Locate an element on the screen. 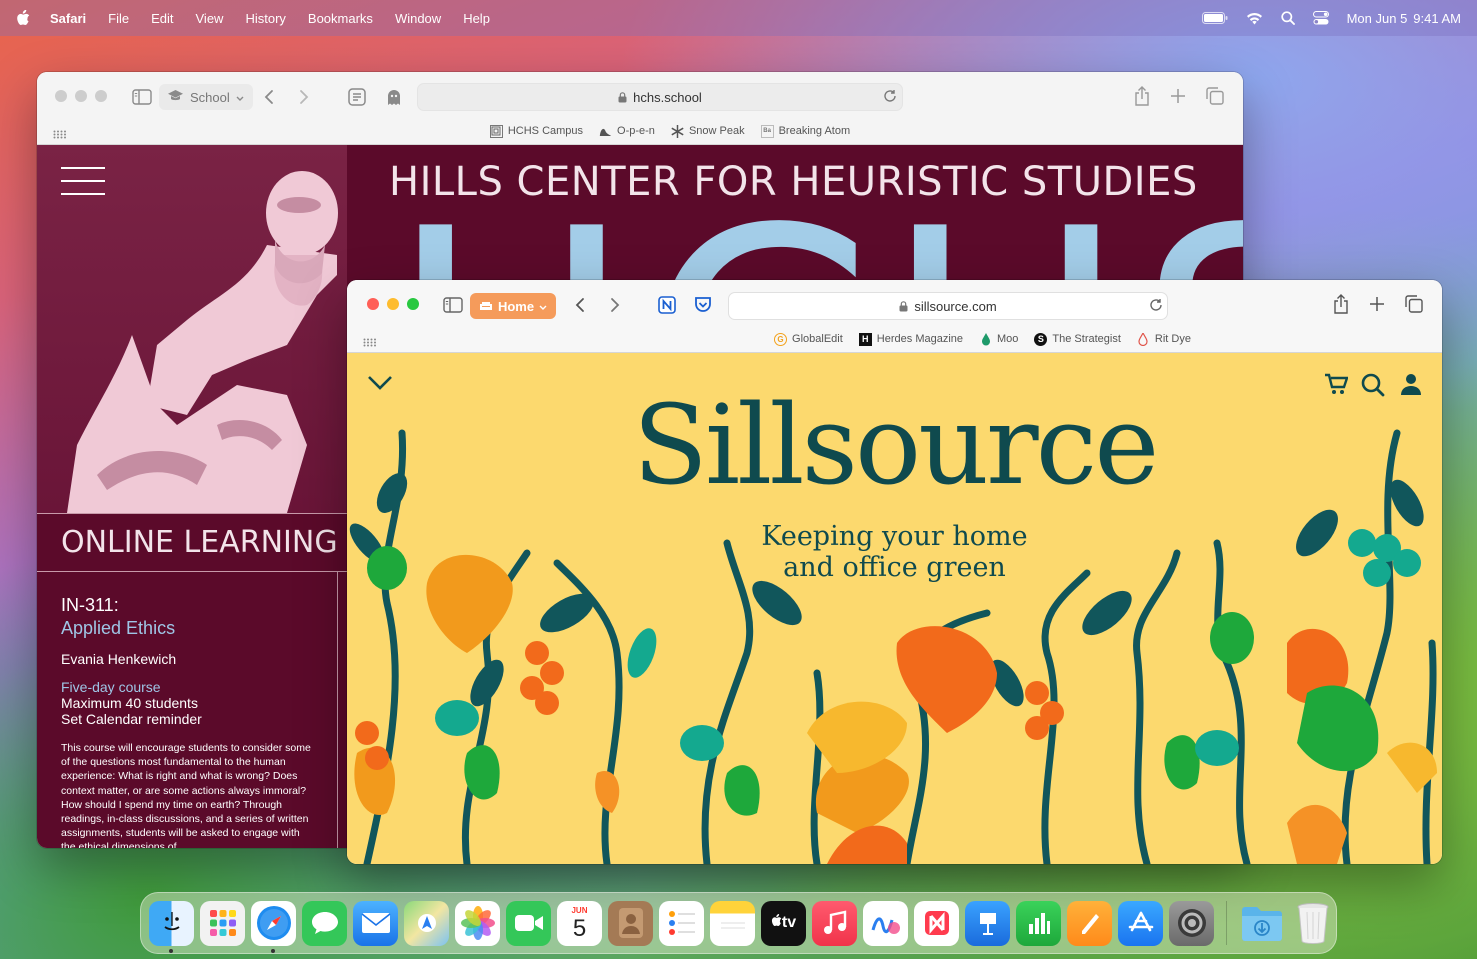 Image resolution: width=1477 pixels, height=959 pixels. favorite-open: O-p-e-n is located at coordinates (627, 131).